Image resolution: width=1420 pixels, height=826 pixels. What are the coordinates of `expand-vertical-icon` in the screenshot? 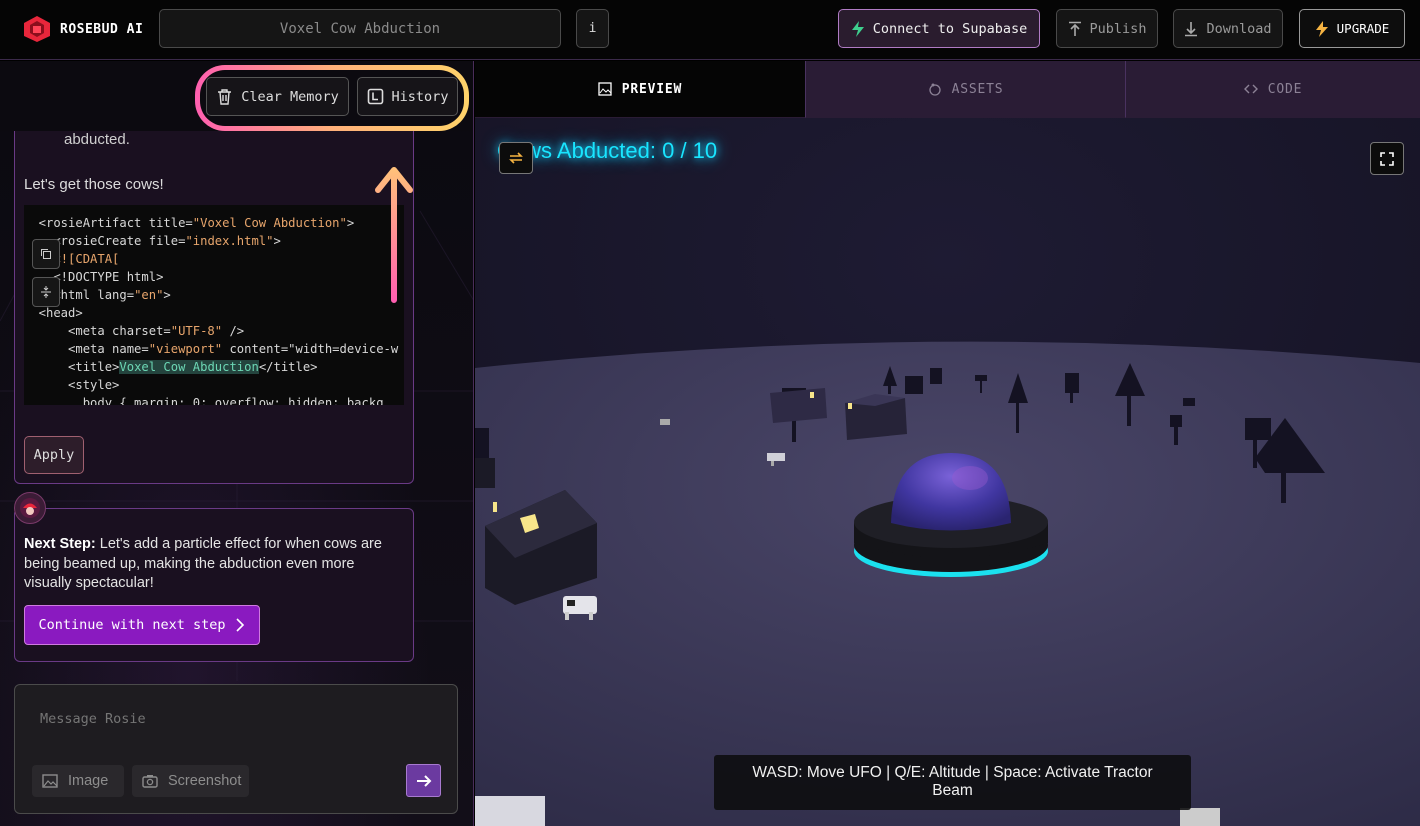 It's located at (46, 292).